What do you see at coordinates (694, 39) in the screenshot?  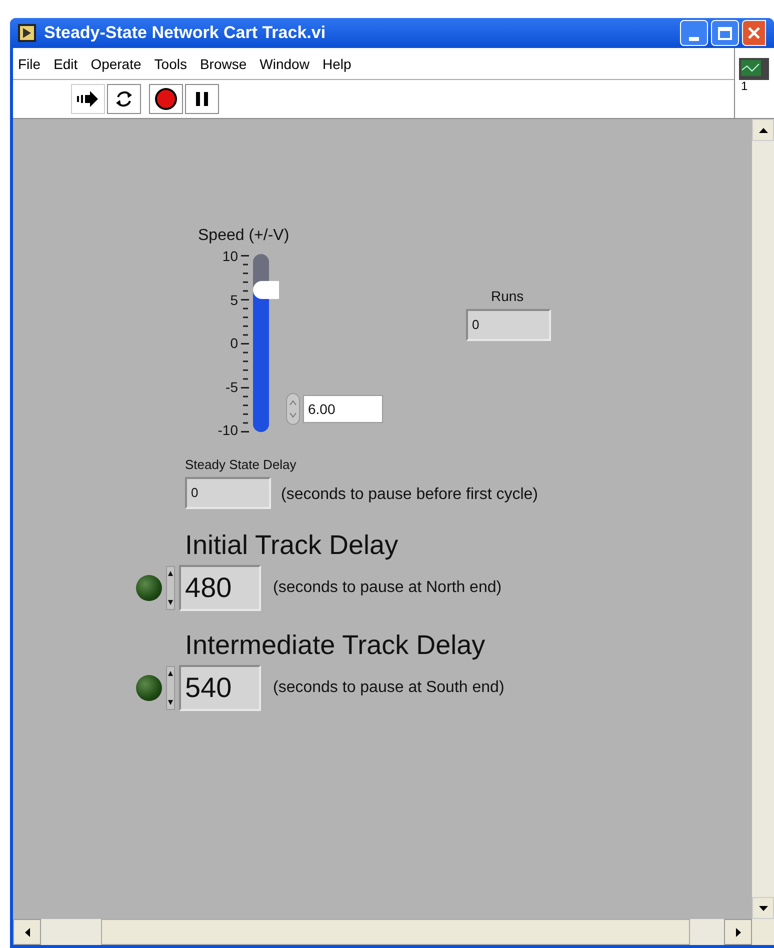 I see `minimize-icon` at bounding box center [694, 39].